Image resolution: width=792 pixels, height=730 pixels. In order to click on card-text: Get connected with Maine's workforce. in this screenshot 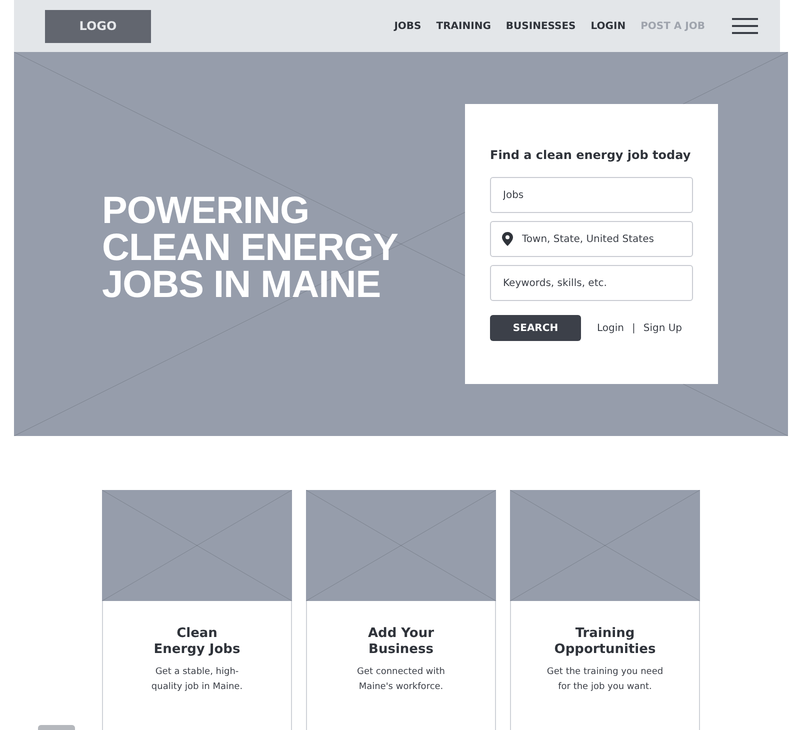, I will do `click(401, 680)`.